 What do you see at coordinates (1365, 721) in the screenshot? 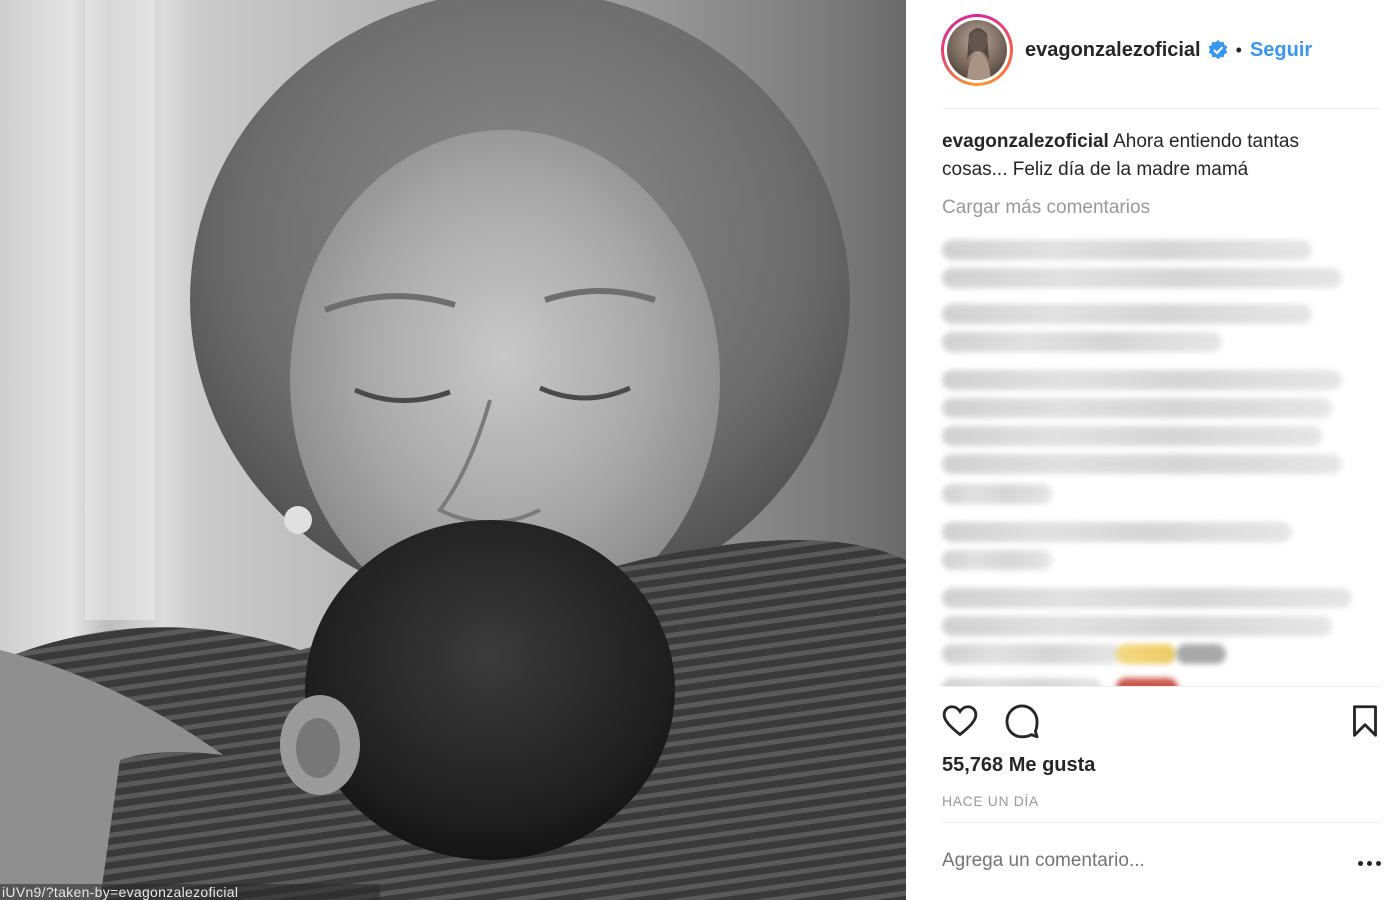
I see `bookmark-icon` at bounding box center [1365, 721].